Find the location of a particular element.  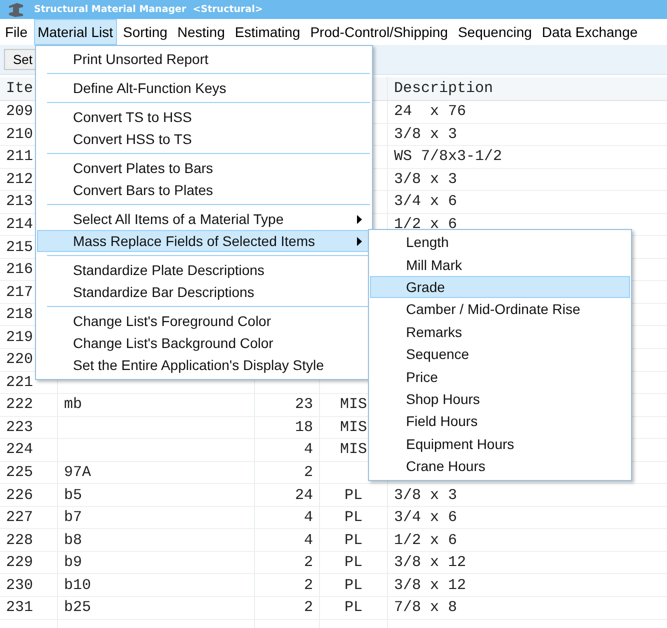

menu-bar-item: Data Exchange is located at coordinates (590, 32).